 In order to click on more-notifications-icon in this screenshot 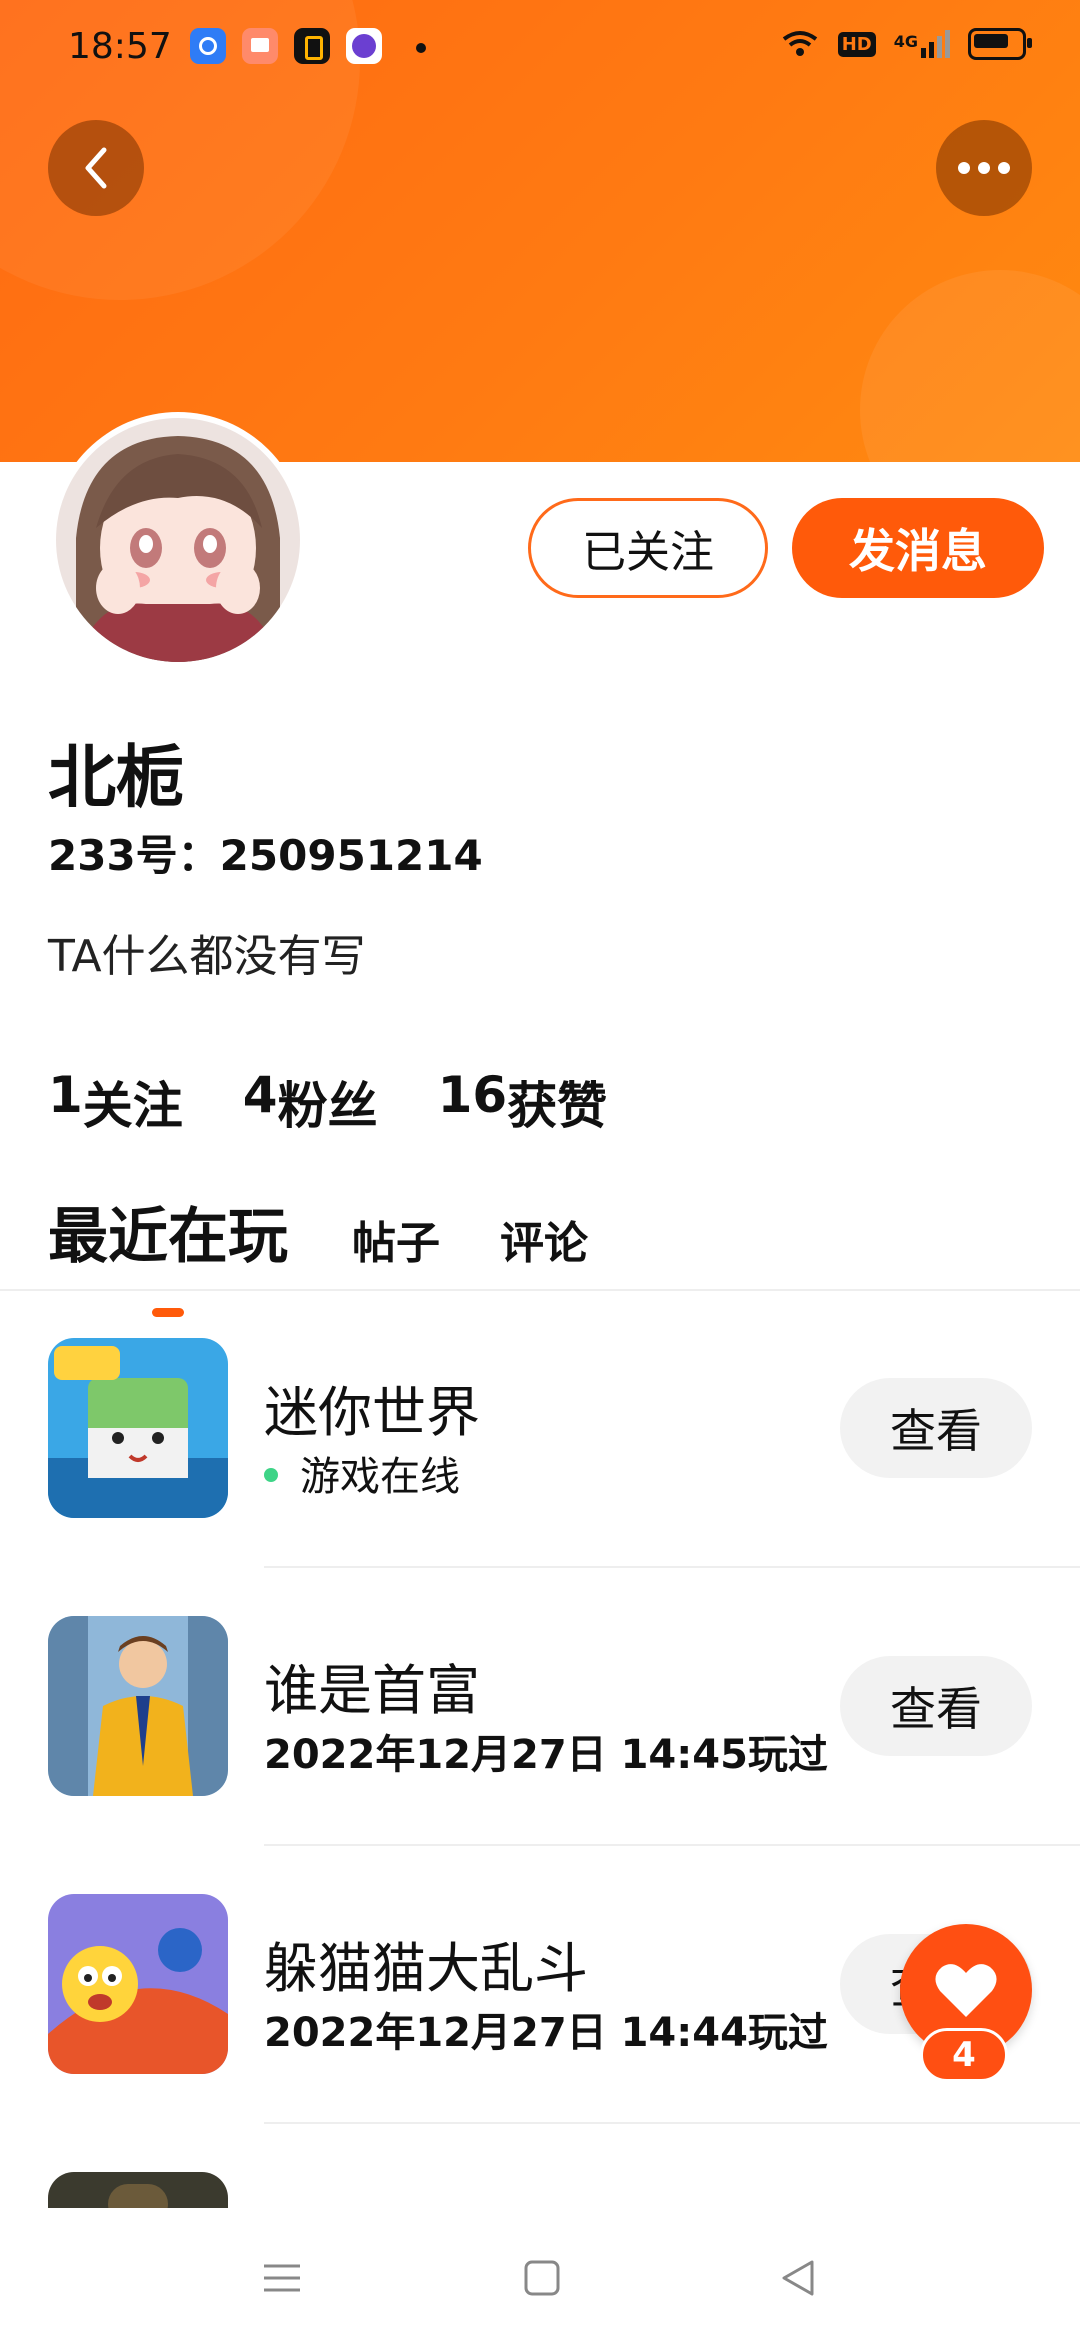, I will do `click(421, 48)`.